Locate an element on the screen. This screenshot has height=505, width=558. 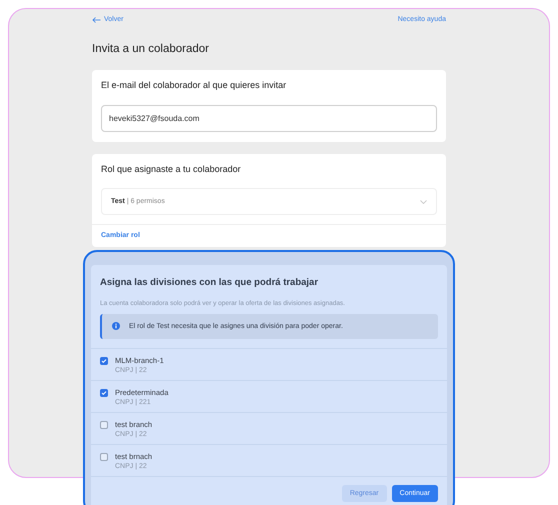
email-field: heveki5327@fsouda.com is located at coordinates (269, 118).